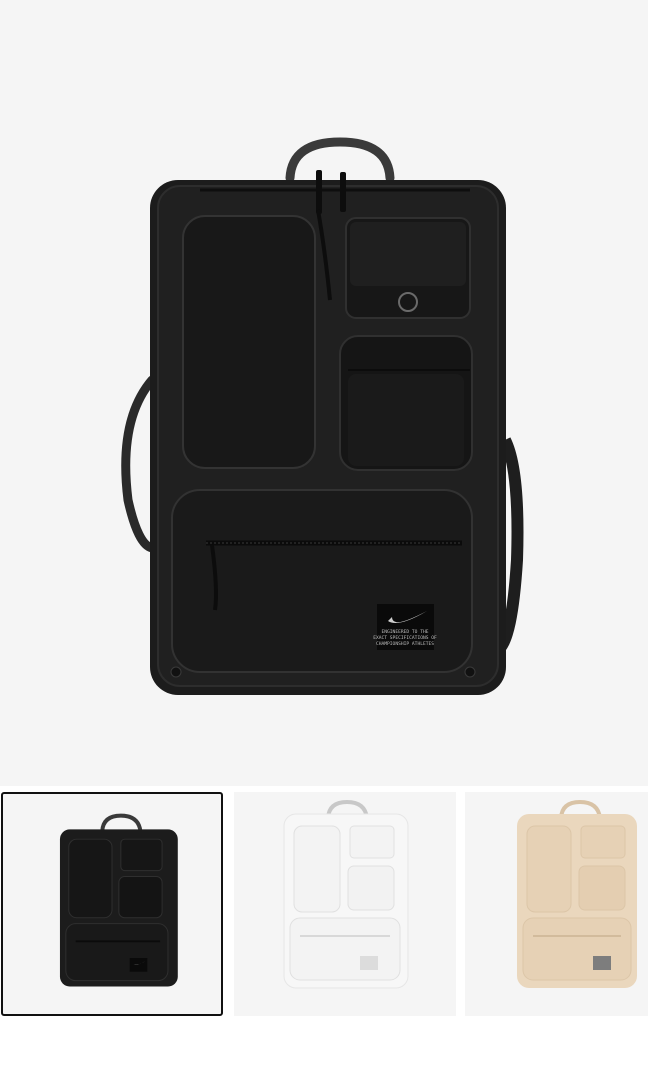 This screenshot has height=1080, width=648. I want to click on backpack-white-thumbnail-image, so click(346, 894).